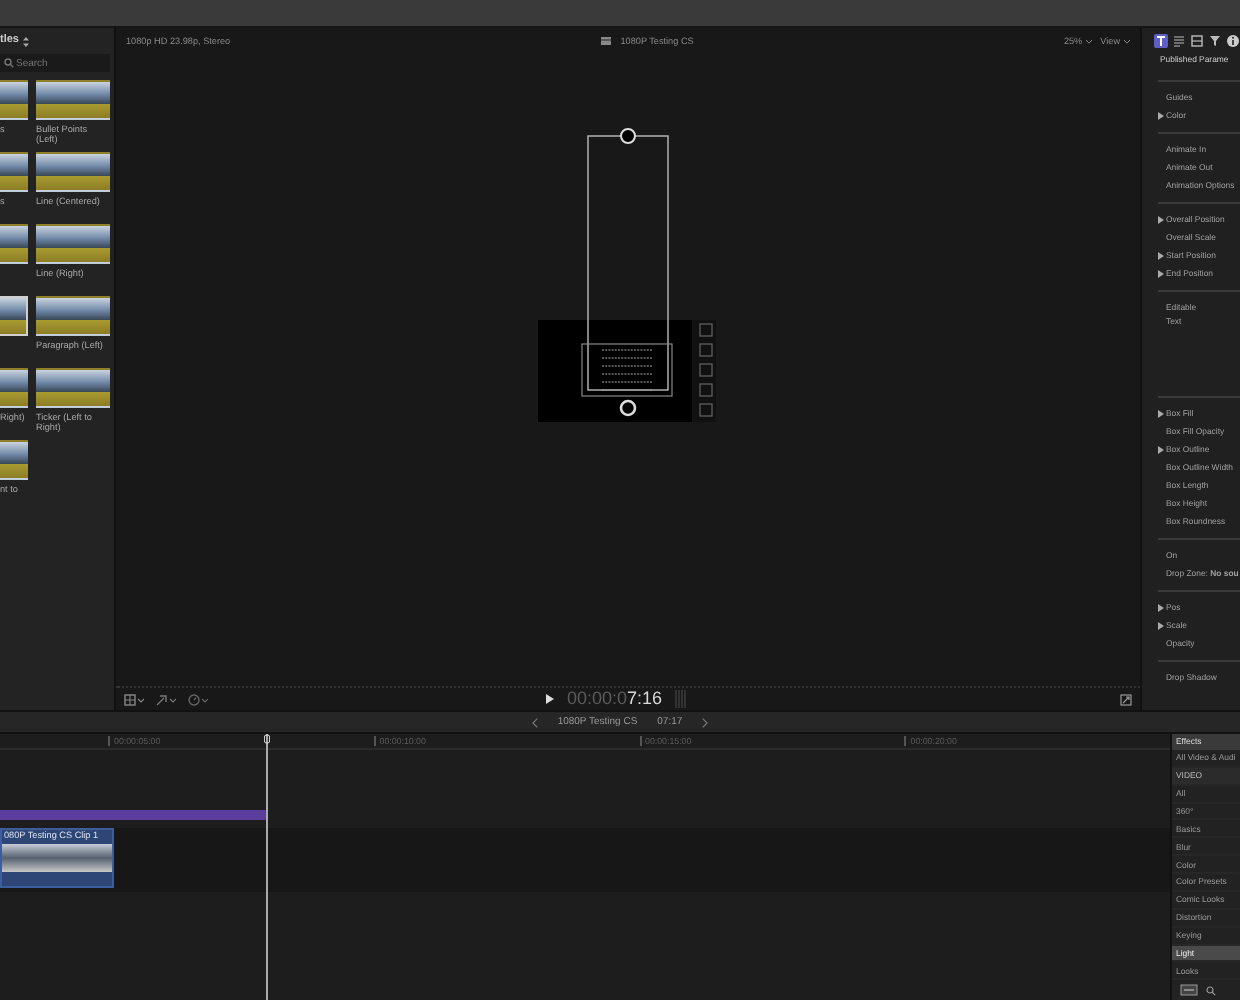 Image resolution: width=1240 pixels, height=1000 pixels. What do you see at coordinates (134, 699) in the screenshot?
I see `grid-dropdown-icon` at bounding box center [134, 699].